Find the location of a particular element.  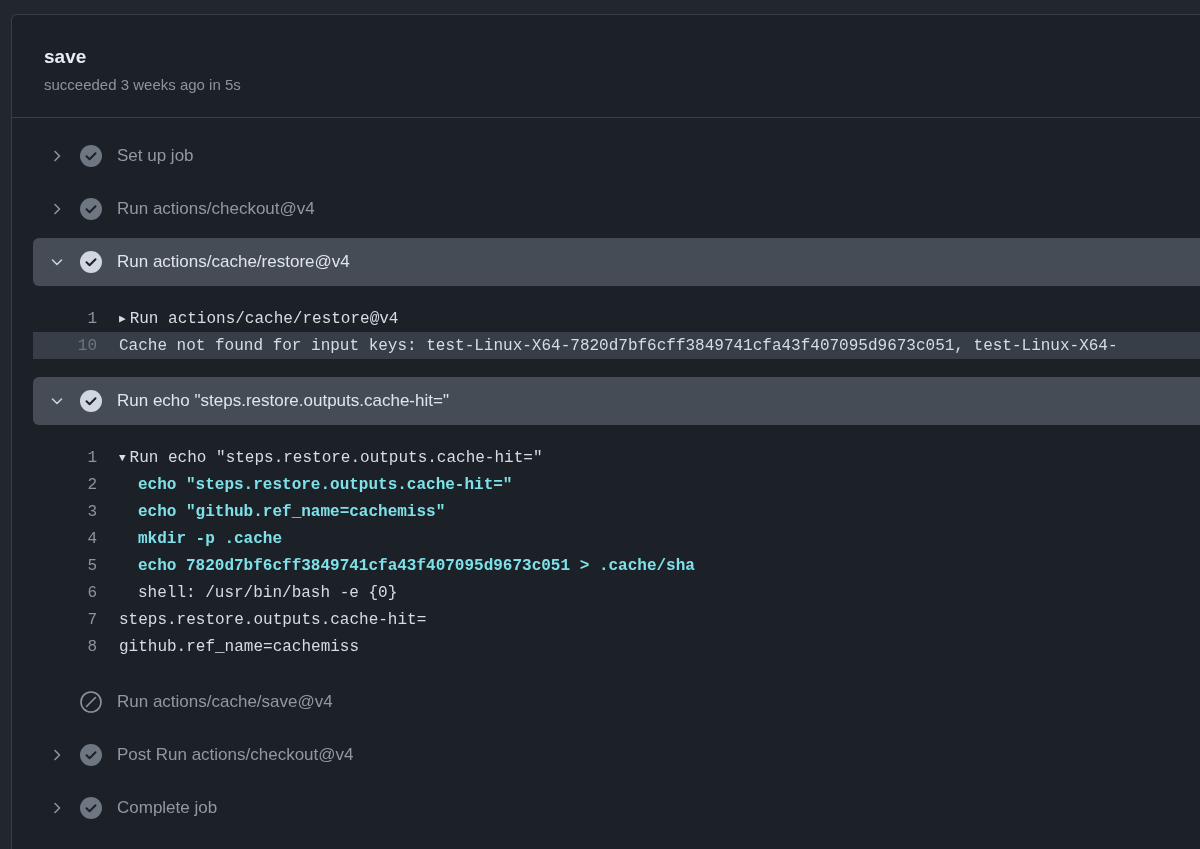

log-line: Run echo "steps.restore.outputs.cache-hit=" is located at coordinates (336, 457).